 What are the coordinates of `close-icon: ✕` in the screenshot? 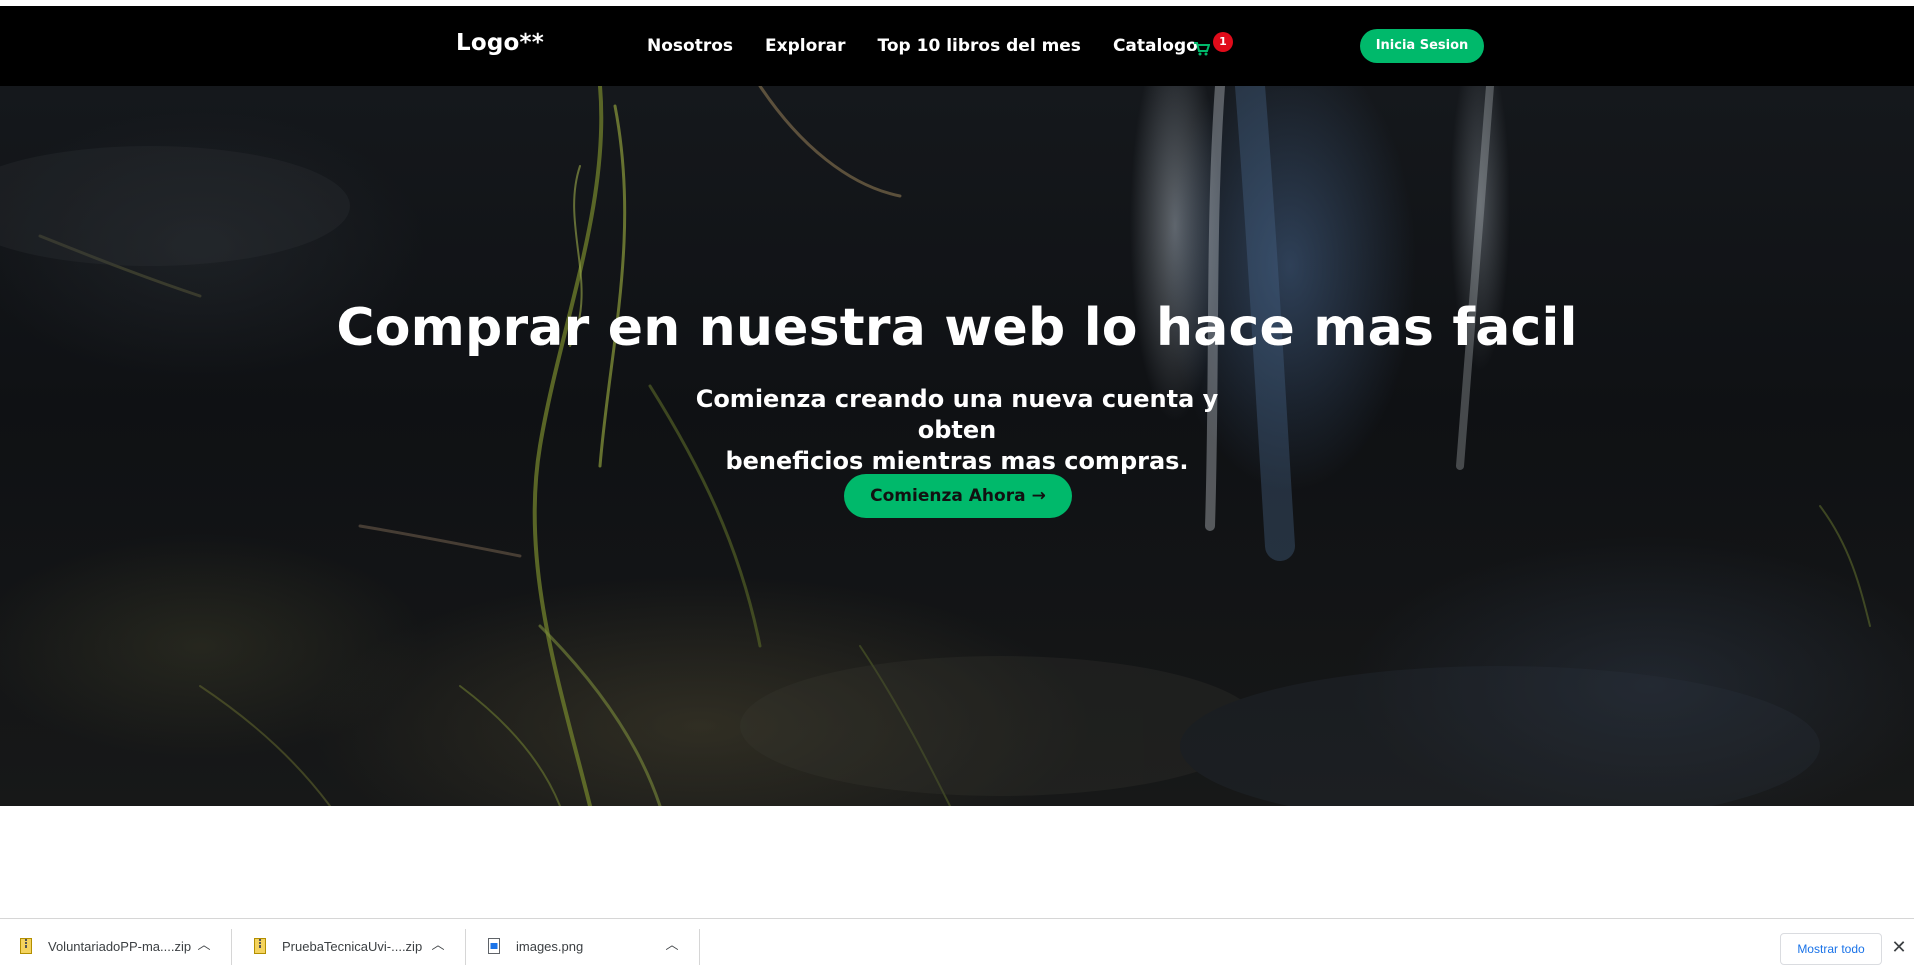 It's located at (1899, 948).